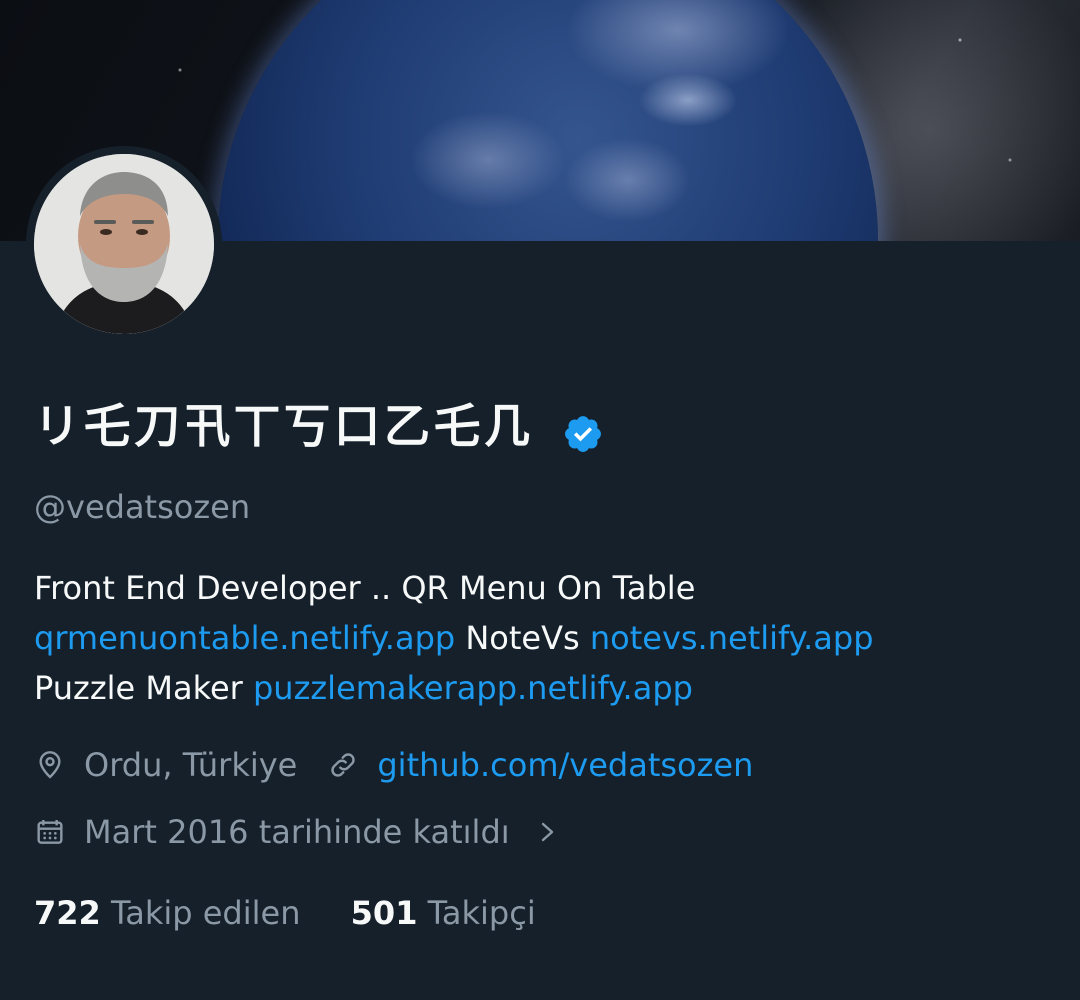 The height and width of the screenshot is (1000, 1080). I want to click on profile-meta-row: Ordu, Türkiye github.com/vedatsozen, so click(393, 765).